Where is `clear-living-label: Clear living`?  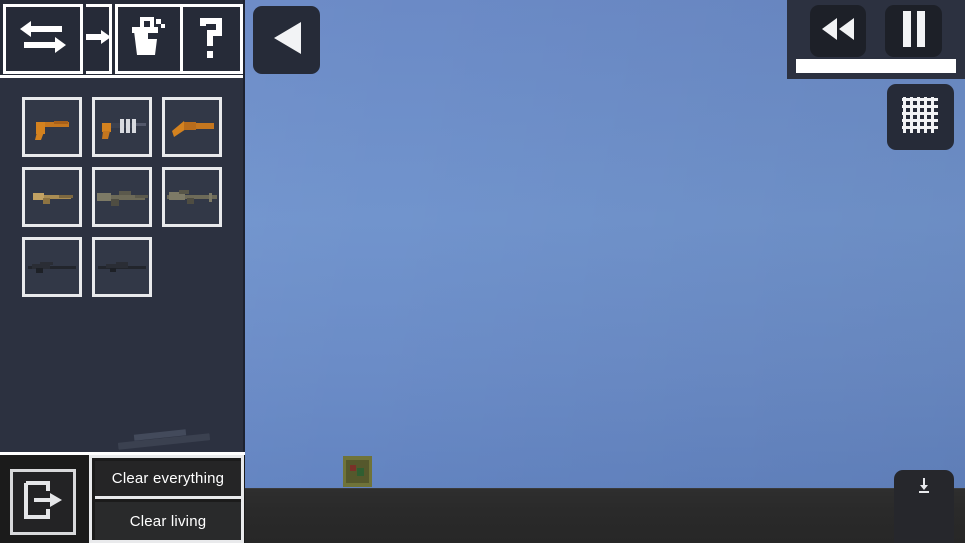
clear-living-label: Clear living is located at coordinates (168, 521).